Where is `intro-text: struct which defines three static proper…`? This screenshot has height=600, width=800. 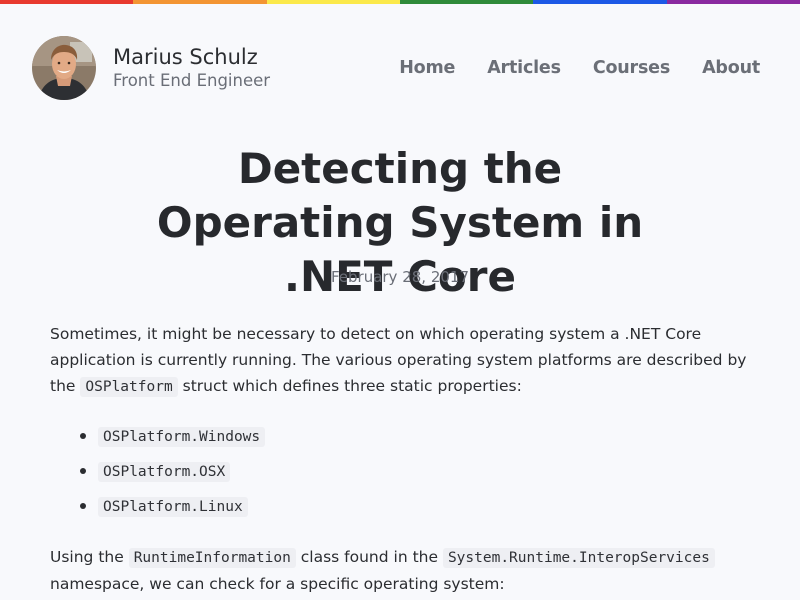 intro-text: struct which defines three static proper… is located at coordinates (349, 386).